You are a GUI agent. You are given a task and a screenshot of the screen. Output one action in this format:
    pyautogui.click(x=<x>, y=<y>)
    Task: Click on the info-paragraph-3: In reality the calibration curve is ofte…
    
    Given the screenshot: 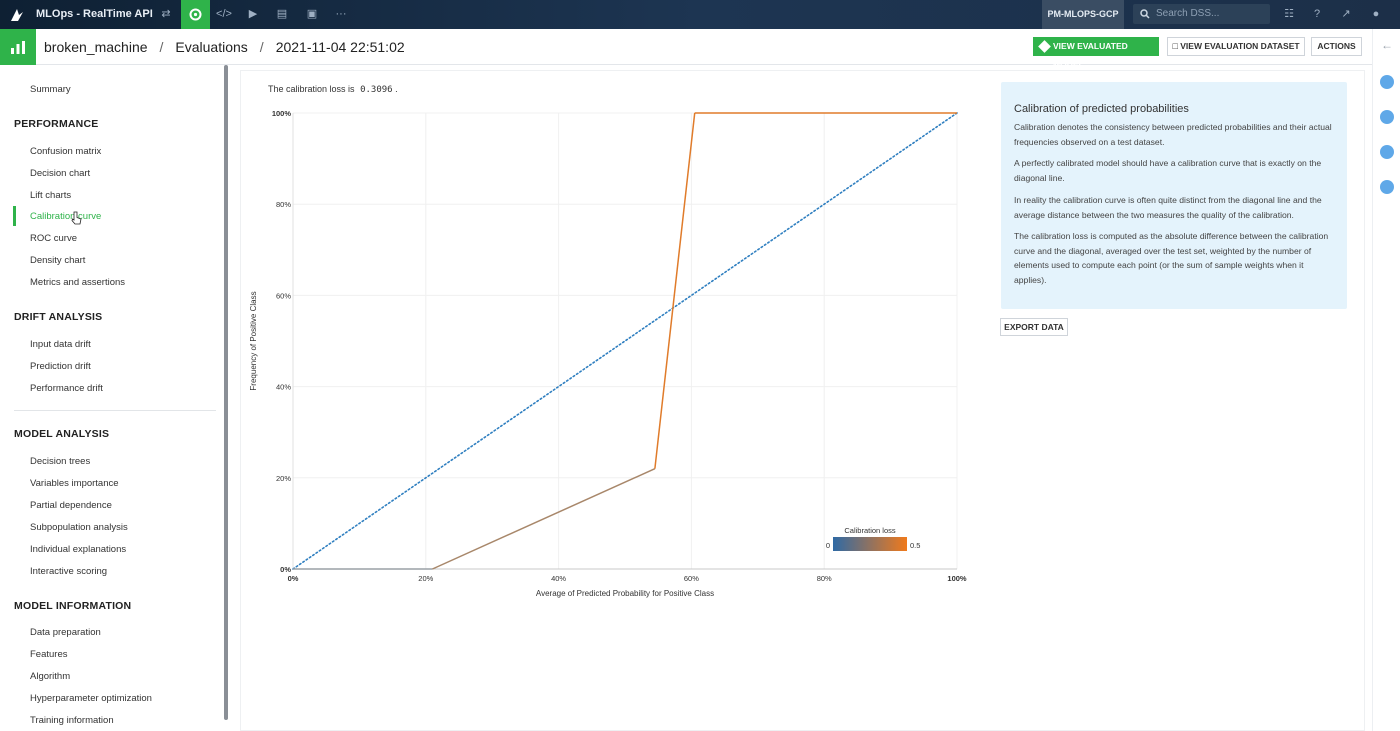 What is the action you would take?
    pyautogui.click(x=1168, y=207)
    